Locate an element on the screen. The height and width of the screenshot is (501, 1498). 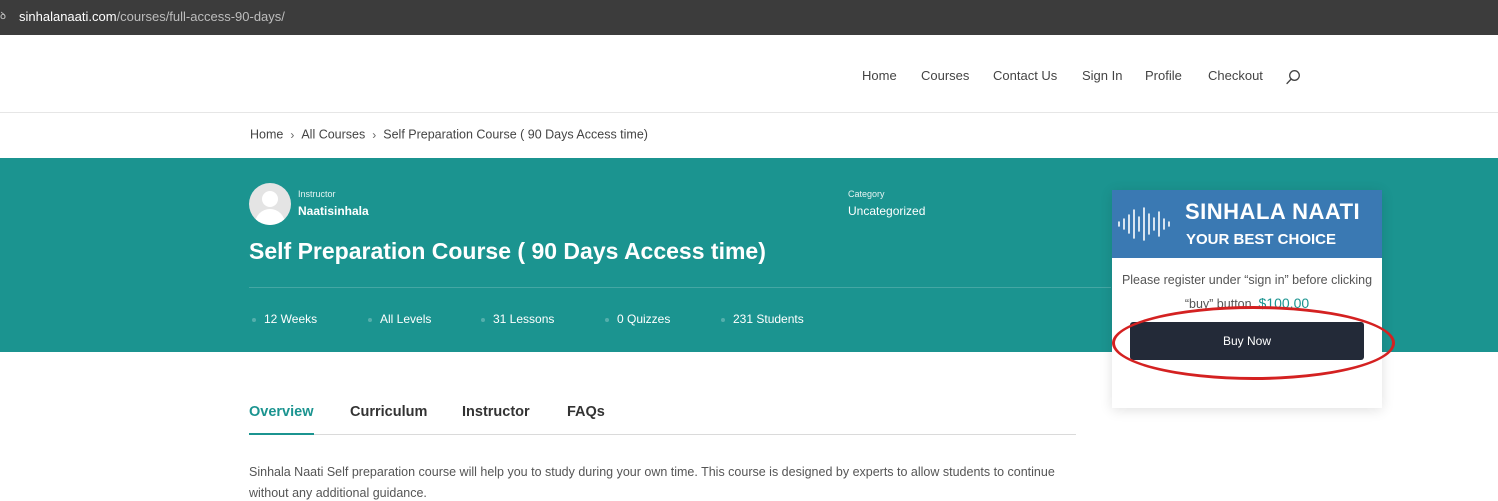
tab-instructor: Instructor is located at coordinates (496, 419).